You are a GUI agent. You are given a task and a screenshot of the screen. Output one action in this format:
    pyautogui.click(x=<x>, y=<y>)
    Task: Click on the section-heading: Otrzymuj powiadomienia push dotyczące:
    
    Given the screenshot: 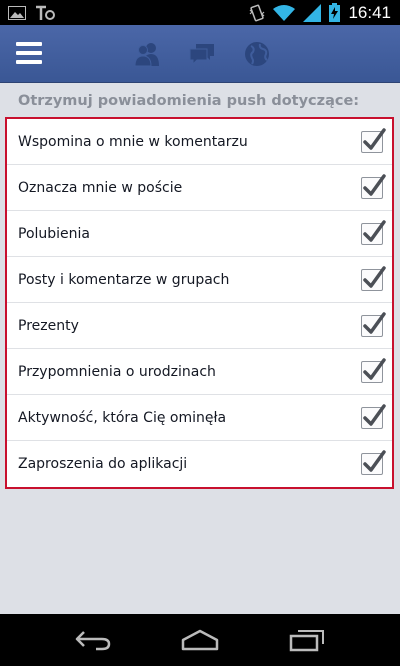 What is the action you would take?
    pyautogui.click(x=189, y=101)
    